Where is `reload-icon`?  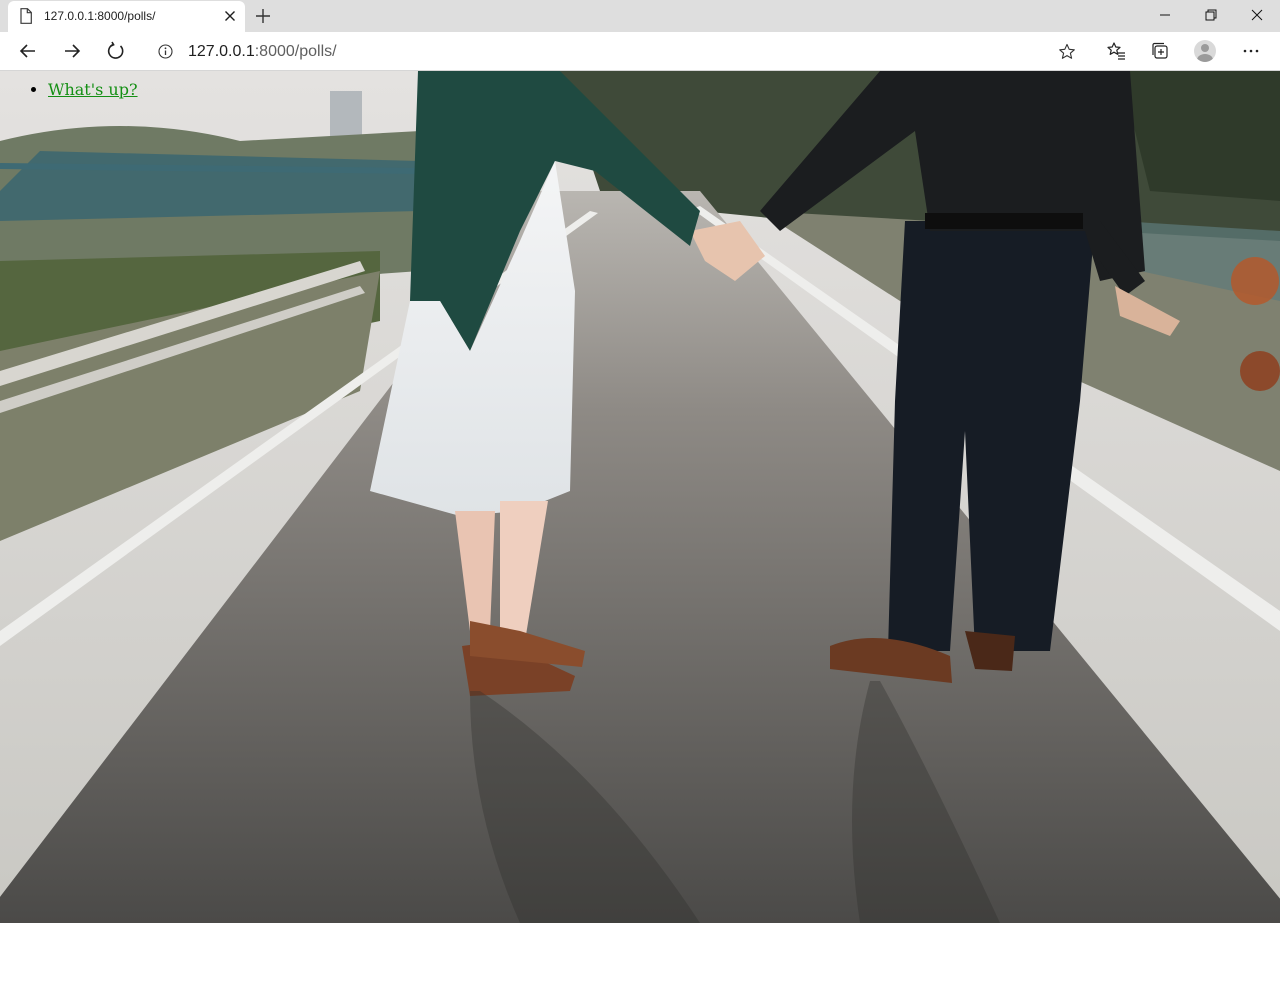 reload-icon is located at coordinates (115, 50).